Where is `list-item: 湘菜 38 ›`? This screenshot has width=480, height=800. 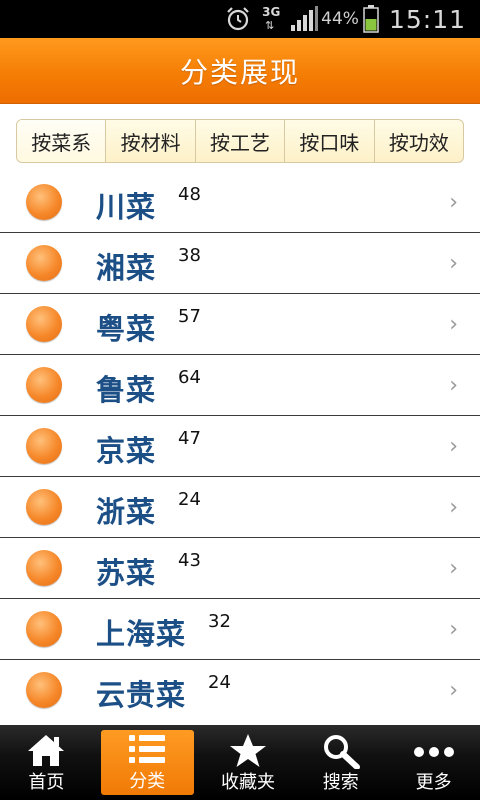 list-item: 湘菜 38 › is located at coordinates (240, 263).